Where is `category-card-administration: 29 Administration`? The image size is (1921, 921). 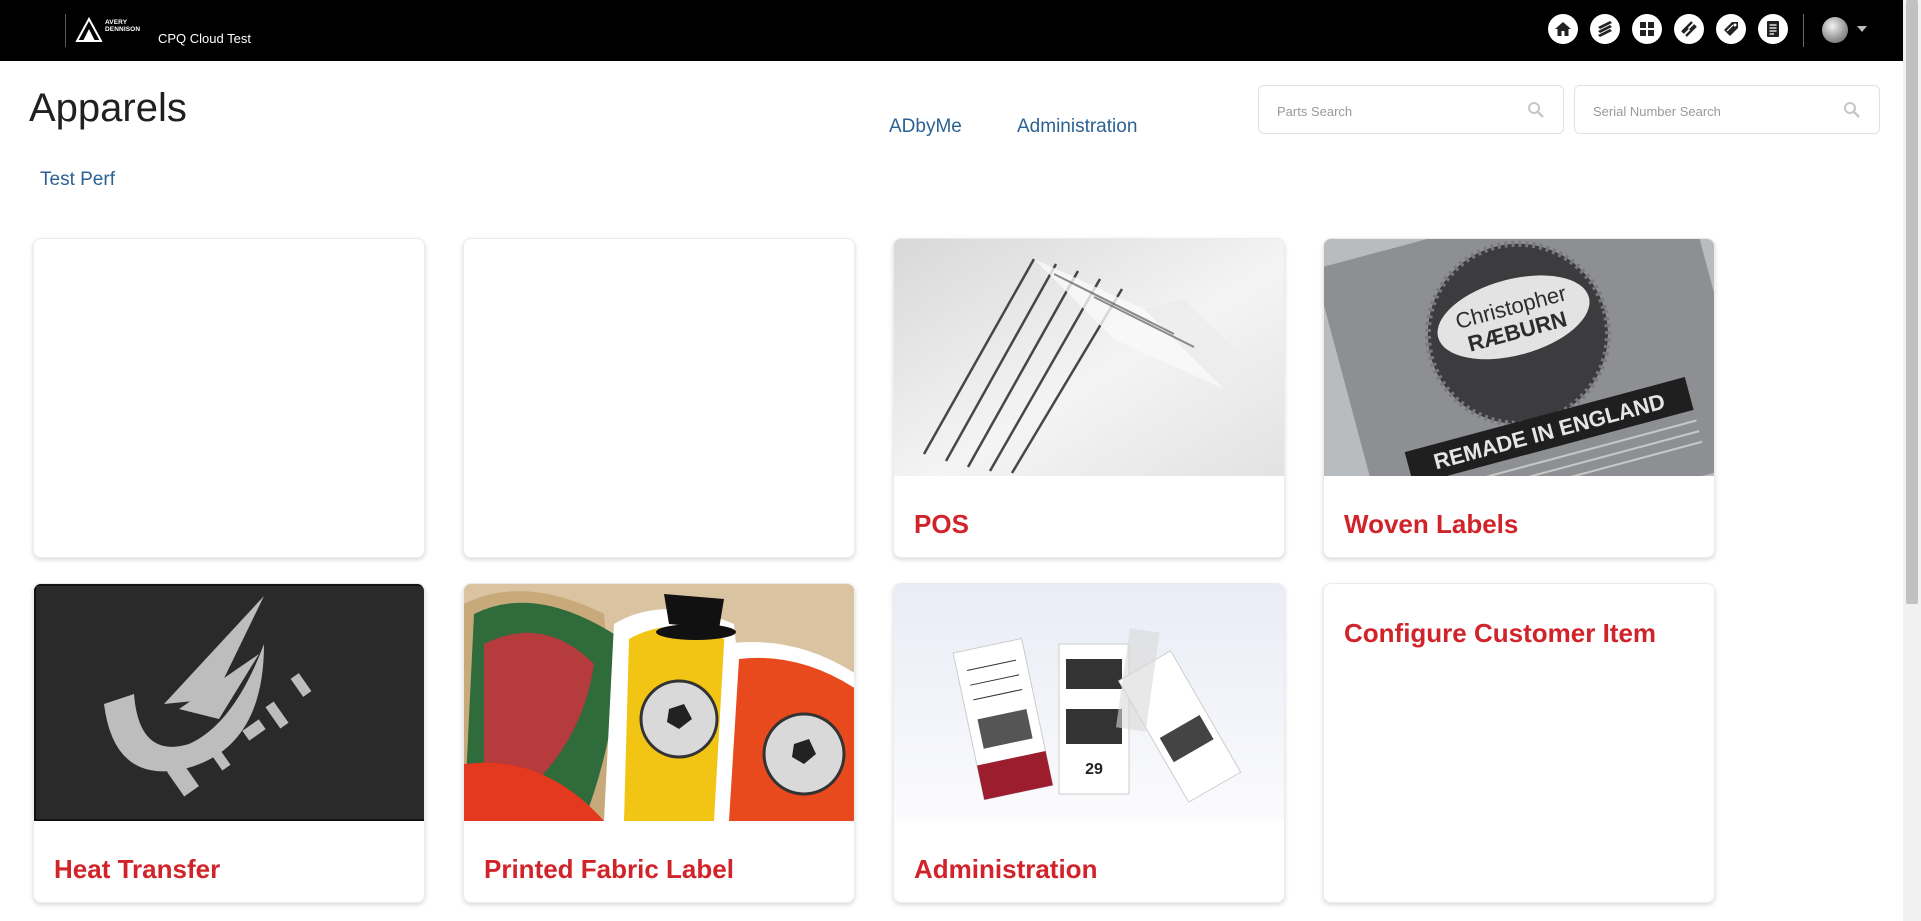 category-card-administration: 29 Administration is located at coordinates (1089, 743).